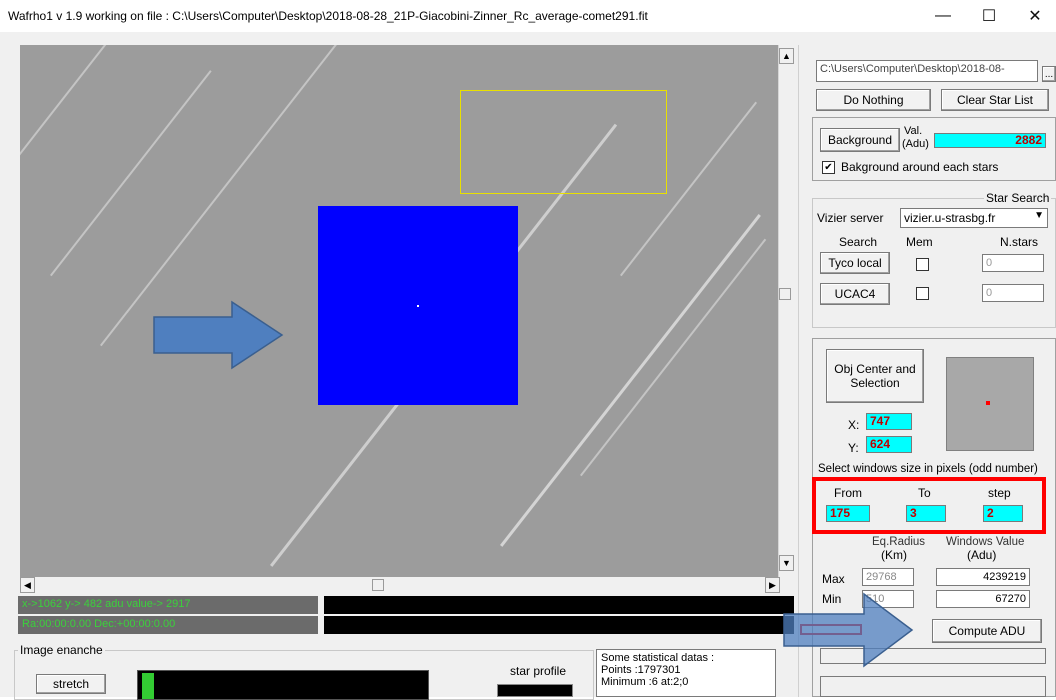 The height and width of the screenshot is (700, 1056). I want to click on histogram-display, so click(283, 685).